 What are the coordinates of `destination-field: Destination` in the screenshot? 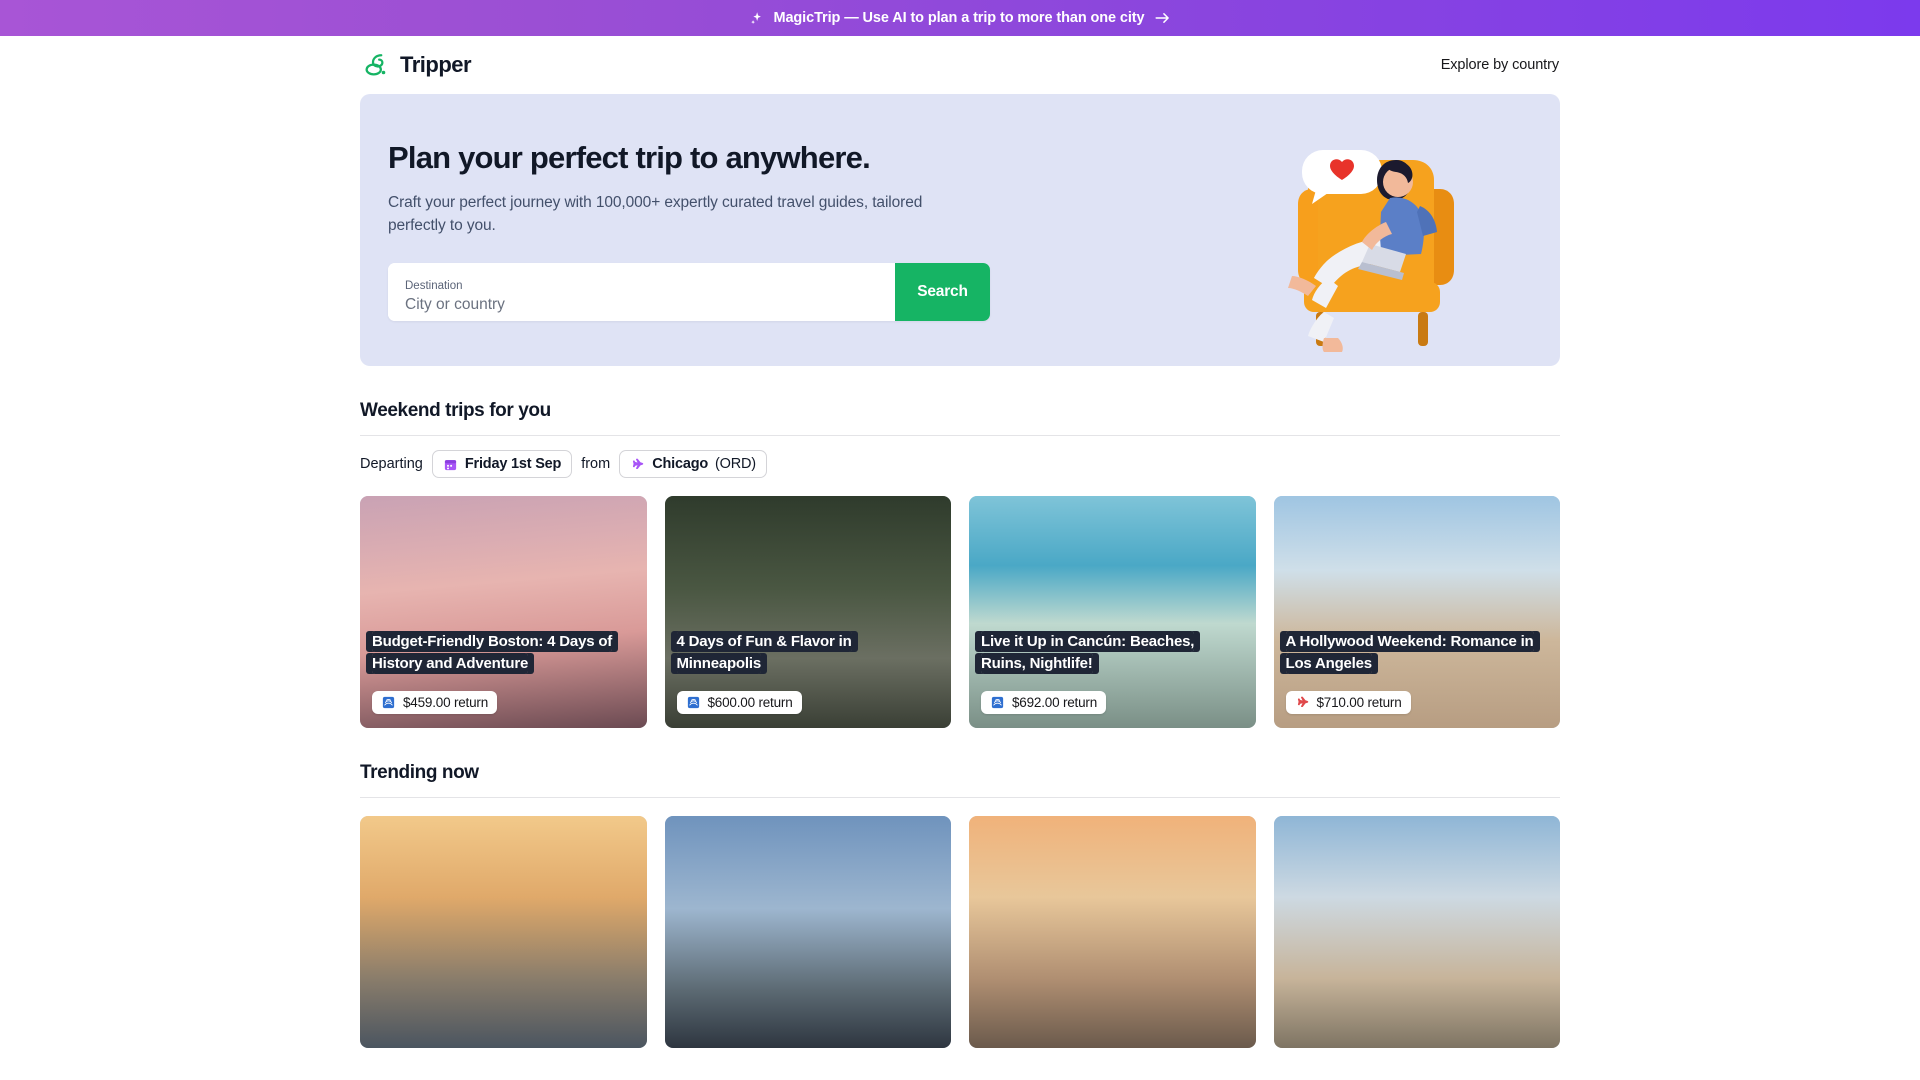 It's located at (641, 292).